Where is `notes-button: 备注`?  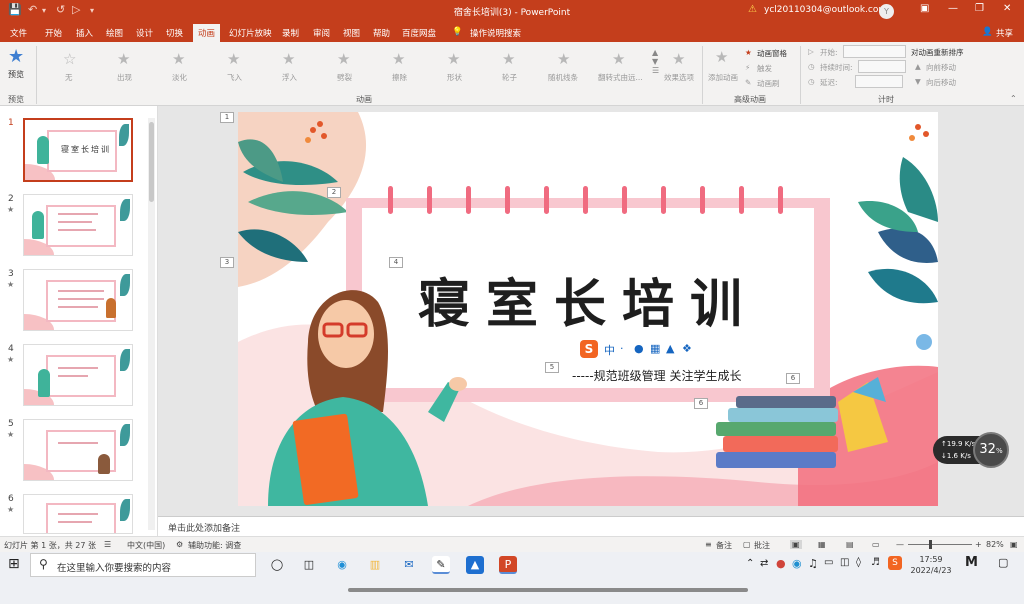 notes-button: 备注 is located at coordinates (724, 545).